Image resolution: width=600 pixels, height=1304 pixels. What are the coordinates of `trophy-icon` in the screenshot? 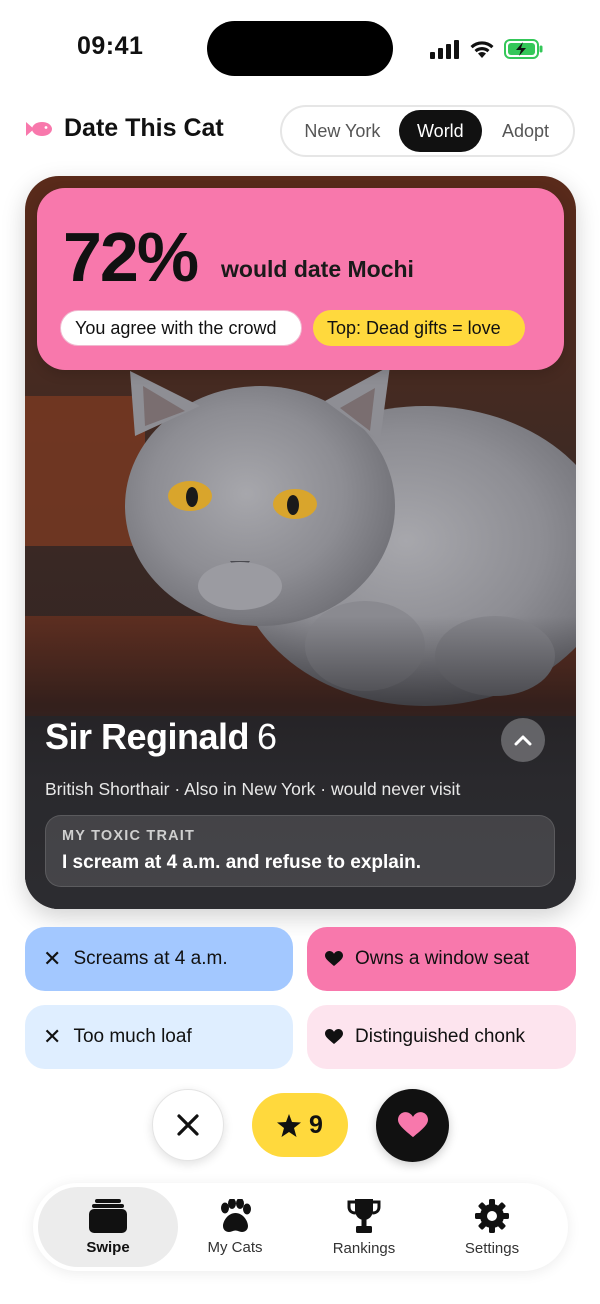 It's located at (364, 1215).